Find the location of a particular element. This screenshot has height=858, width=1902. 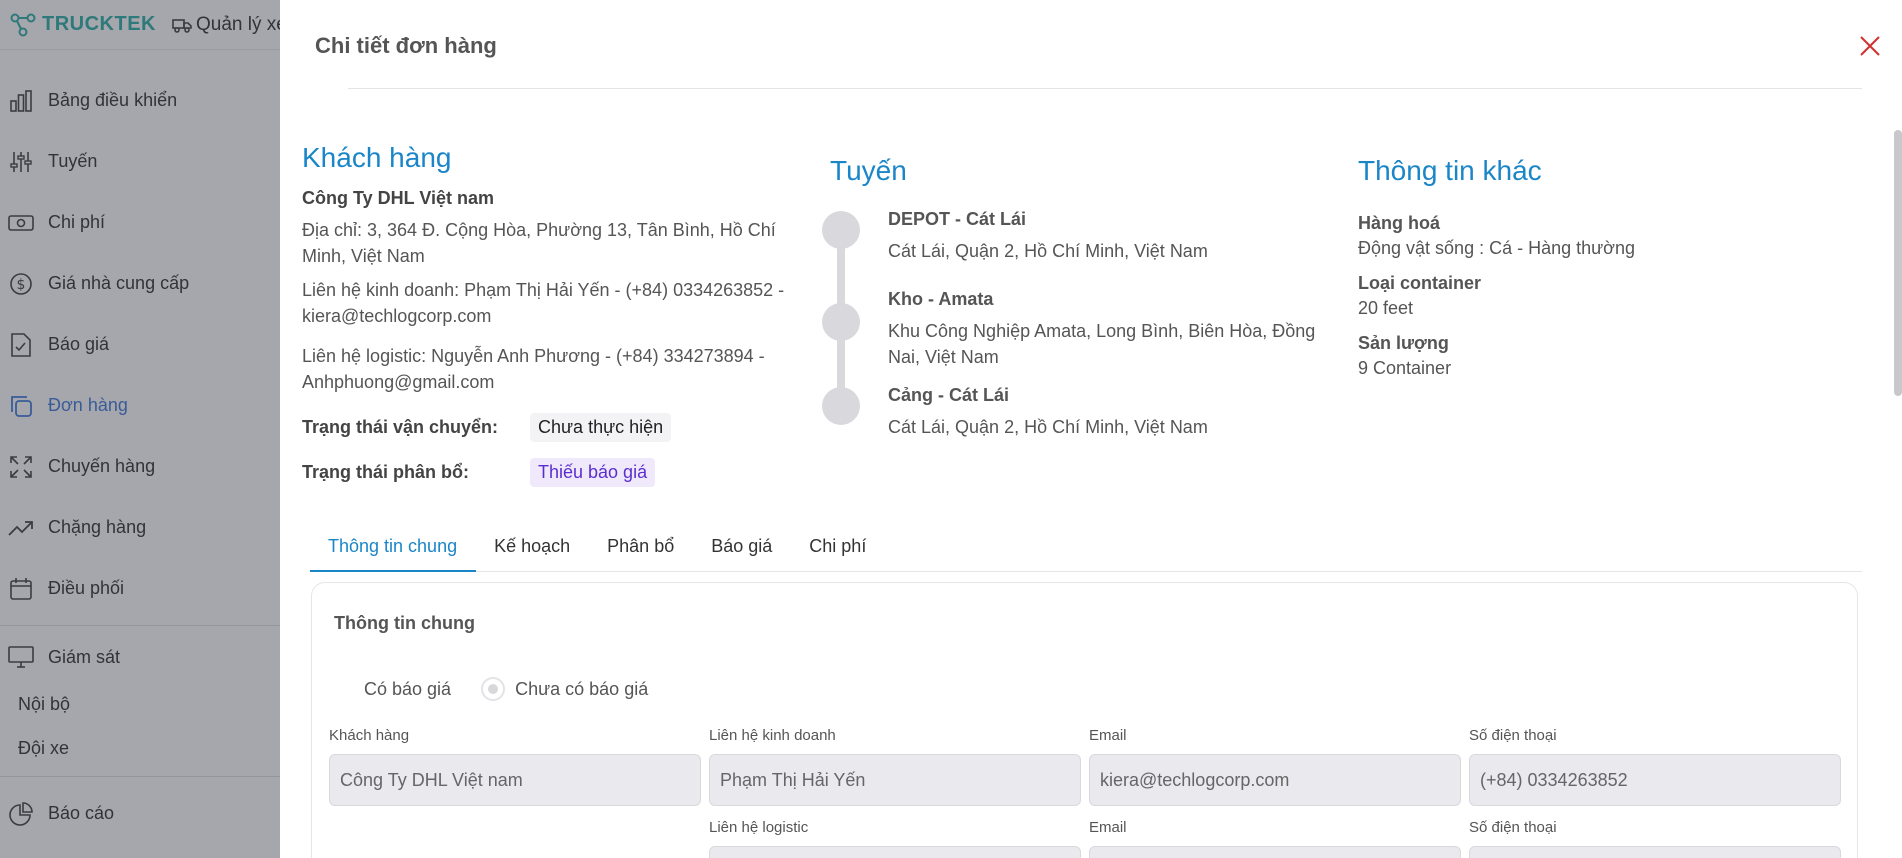

allocation-status-row: Trạng thái phân bổ: Thiếu báo giá is located at coordinates (547, 472).